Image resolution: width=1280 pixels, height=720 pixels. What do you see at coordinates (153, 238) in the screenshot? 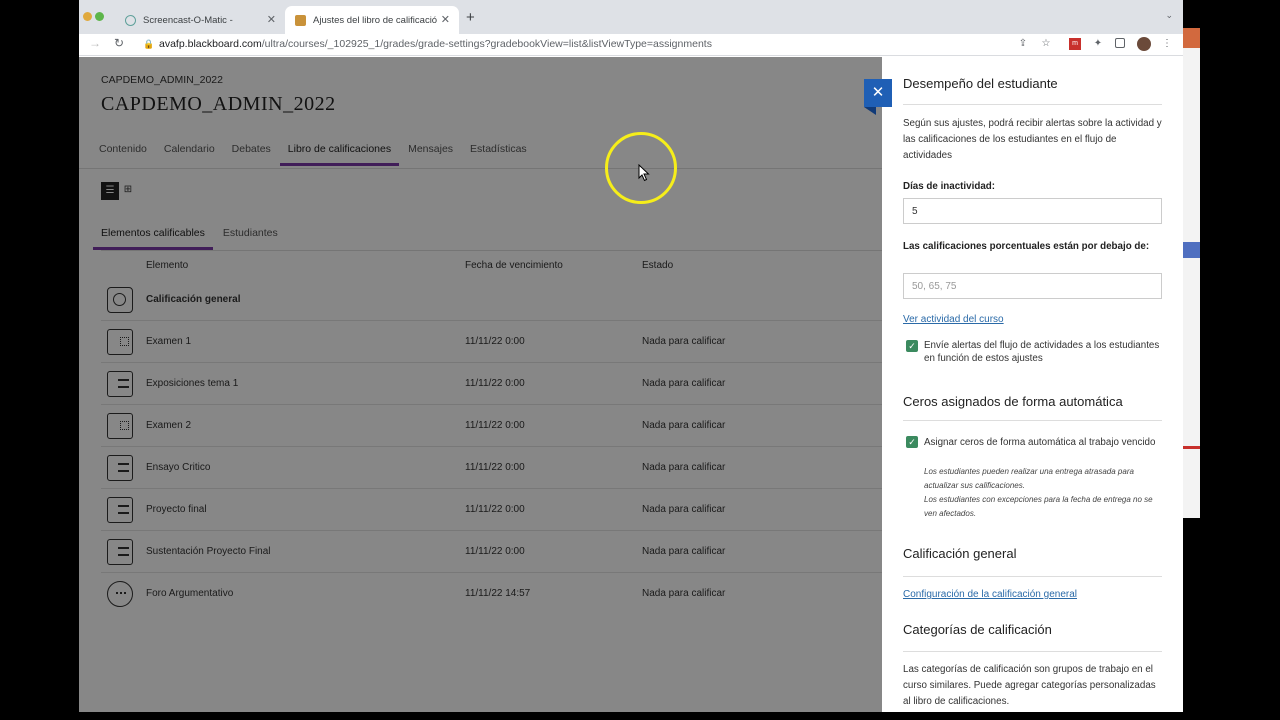
I see `tab-elementos-calificables: Elementos calificables` at bounding box center [153, 238].